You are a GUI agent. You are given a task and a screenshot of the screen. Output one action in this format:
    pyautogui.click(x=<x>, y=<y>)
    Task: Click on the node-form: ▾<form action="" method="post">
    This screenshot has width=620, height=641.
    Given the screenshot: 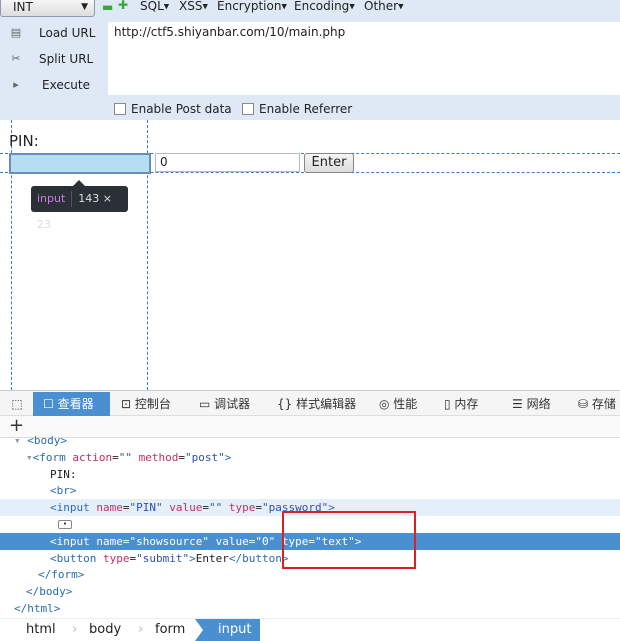 What is the action you would take?
    pyautogui.click(x=310, y=457)
    